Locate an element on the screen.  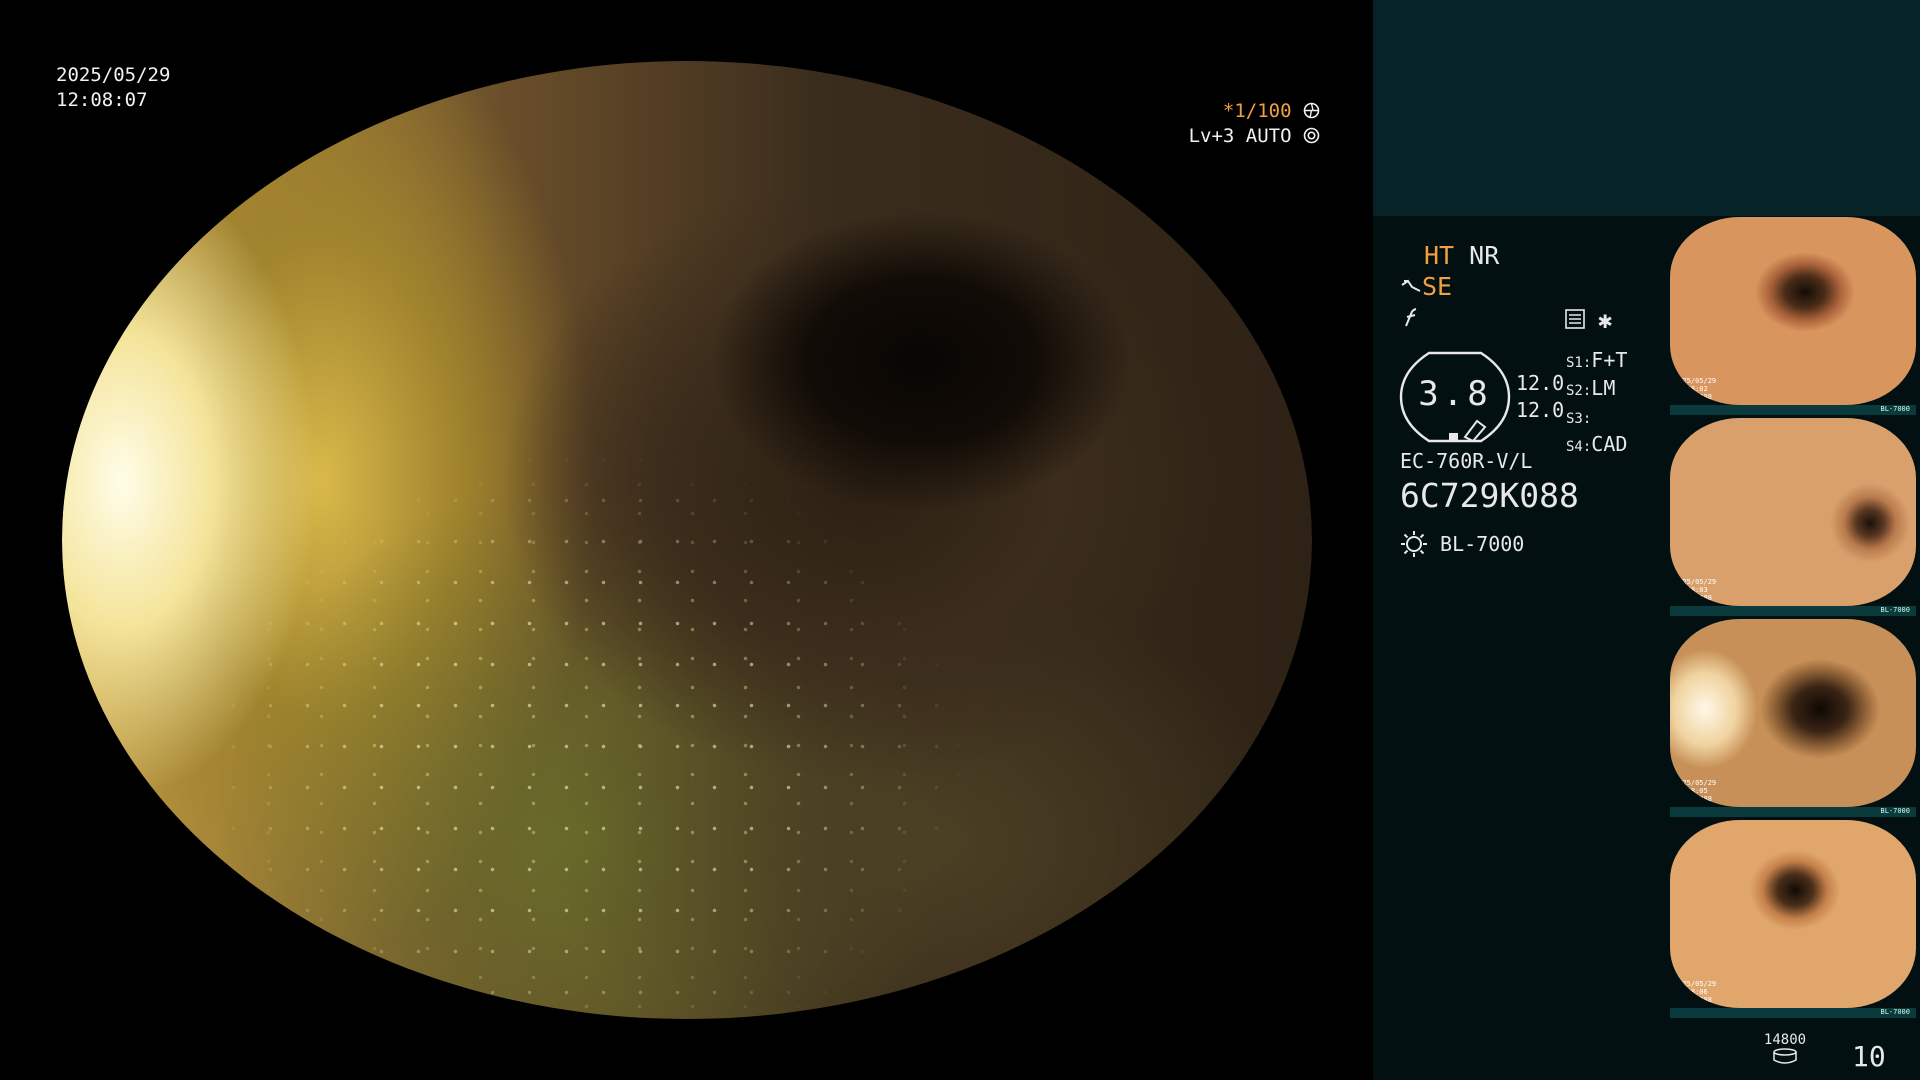
shutter-row: *1/100 is located at coordinates (1250, 111).